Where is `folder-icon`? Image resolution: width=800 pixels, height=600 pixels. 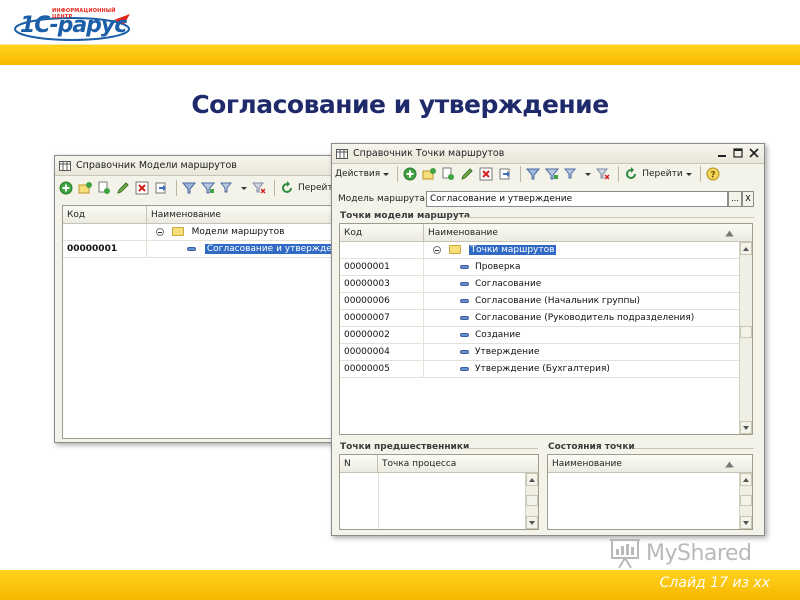
folder-icon is located at coordinates (177, 231).